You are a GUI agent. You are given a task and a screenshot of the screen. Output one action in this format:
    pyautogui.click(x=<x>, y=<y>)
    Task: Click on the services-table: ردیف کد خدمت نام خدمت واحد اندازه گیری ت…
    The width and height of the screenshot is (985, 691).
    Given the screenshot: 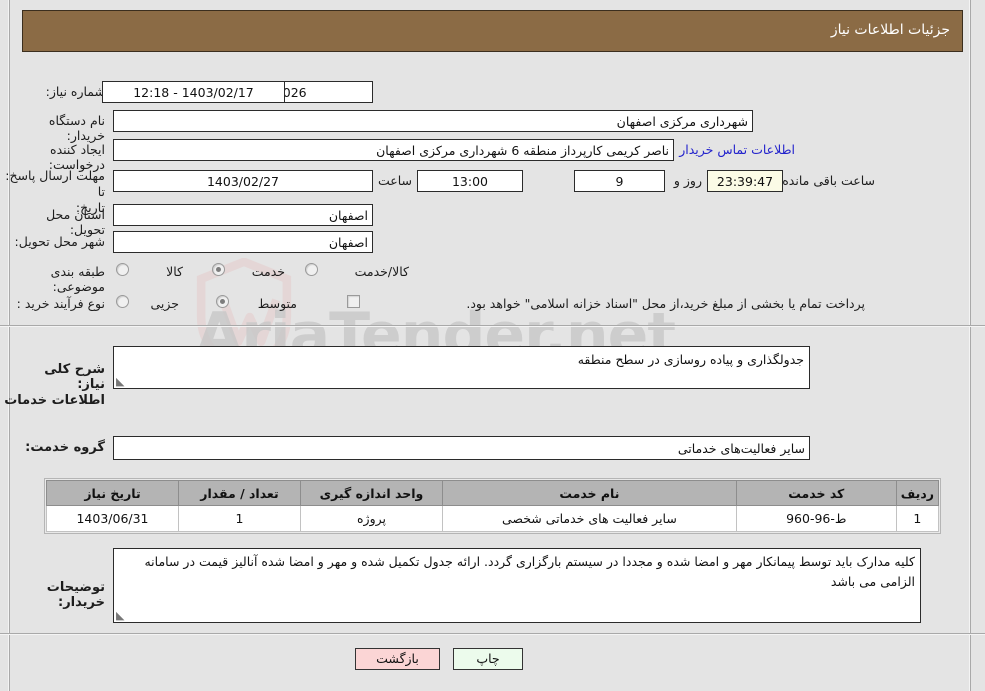 What is the action you would take?
    pyautogui.click(x=493, y=506)
    